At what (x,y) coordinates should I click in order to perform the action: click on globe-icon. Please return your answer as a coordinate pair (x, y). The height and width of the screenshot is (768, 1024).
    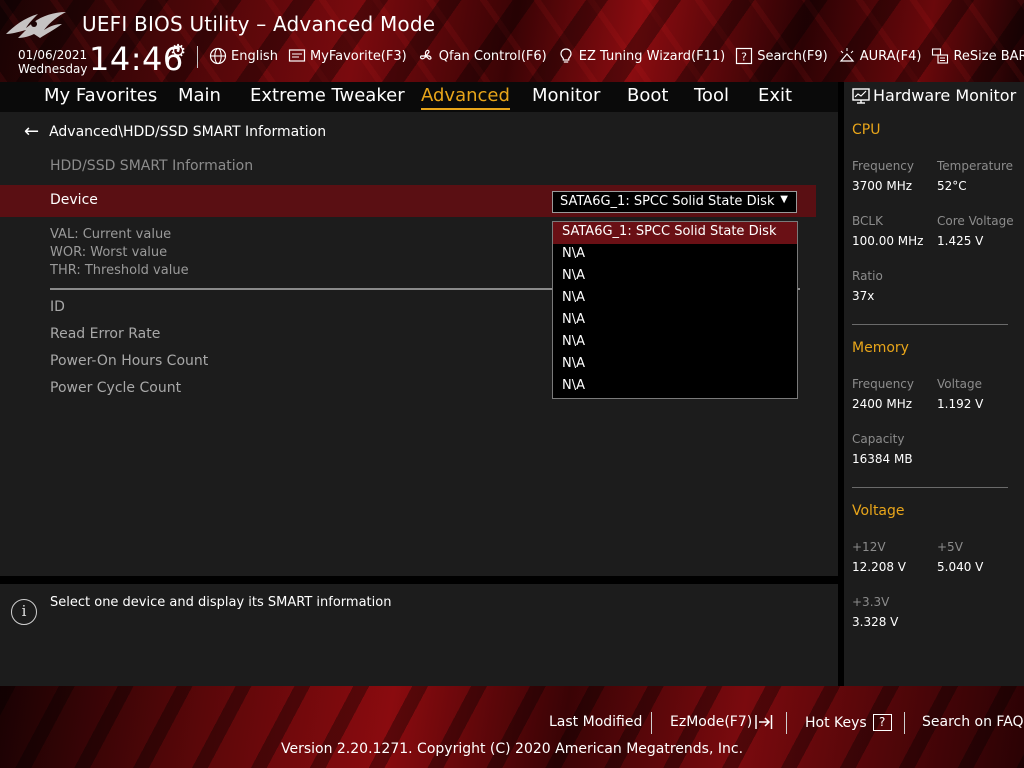
    Looking at the image, I should click on (218, 56).